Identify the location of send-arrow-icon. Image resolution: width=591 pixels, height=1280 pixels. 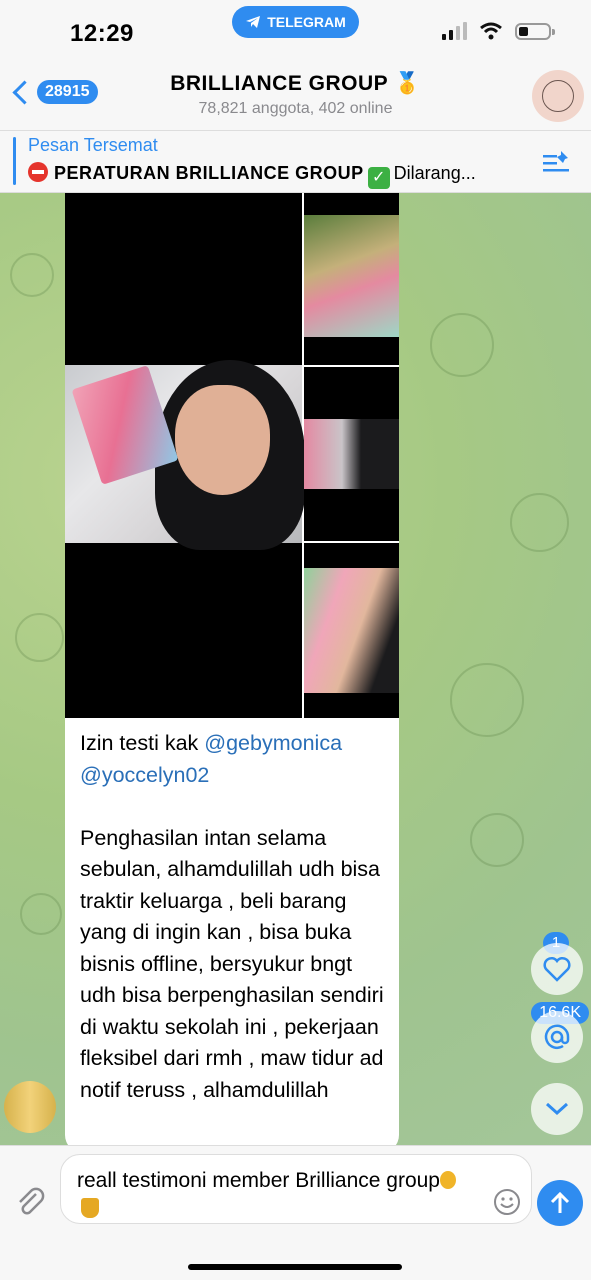
(560, 1202).